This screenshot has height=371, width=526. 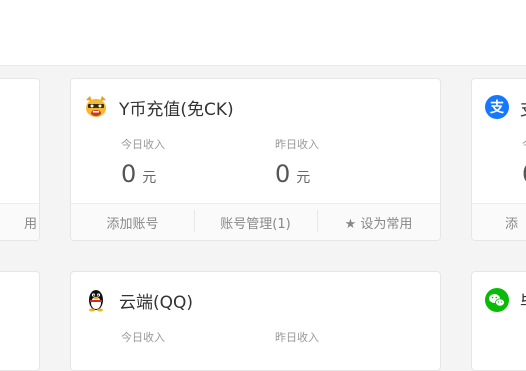 What do you see at coordinates (350, 224) in the screenshot?
I see `star-icon: ★` at bounding box center [350, 224].